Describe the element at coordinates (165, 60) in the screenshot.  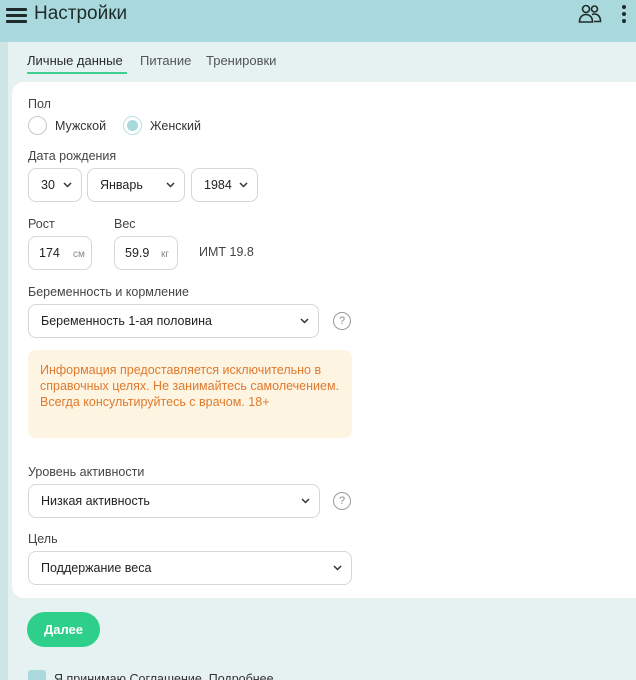
I see `tab-nutrition: Питание` at that location.